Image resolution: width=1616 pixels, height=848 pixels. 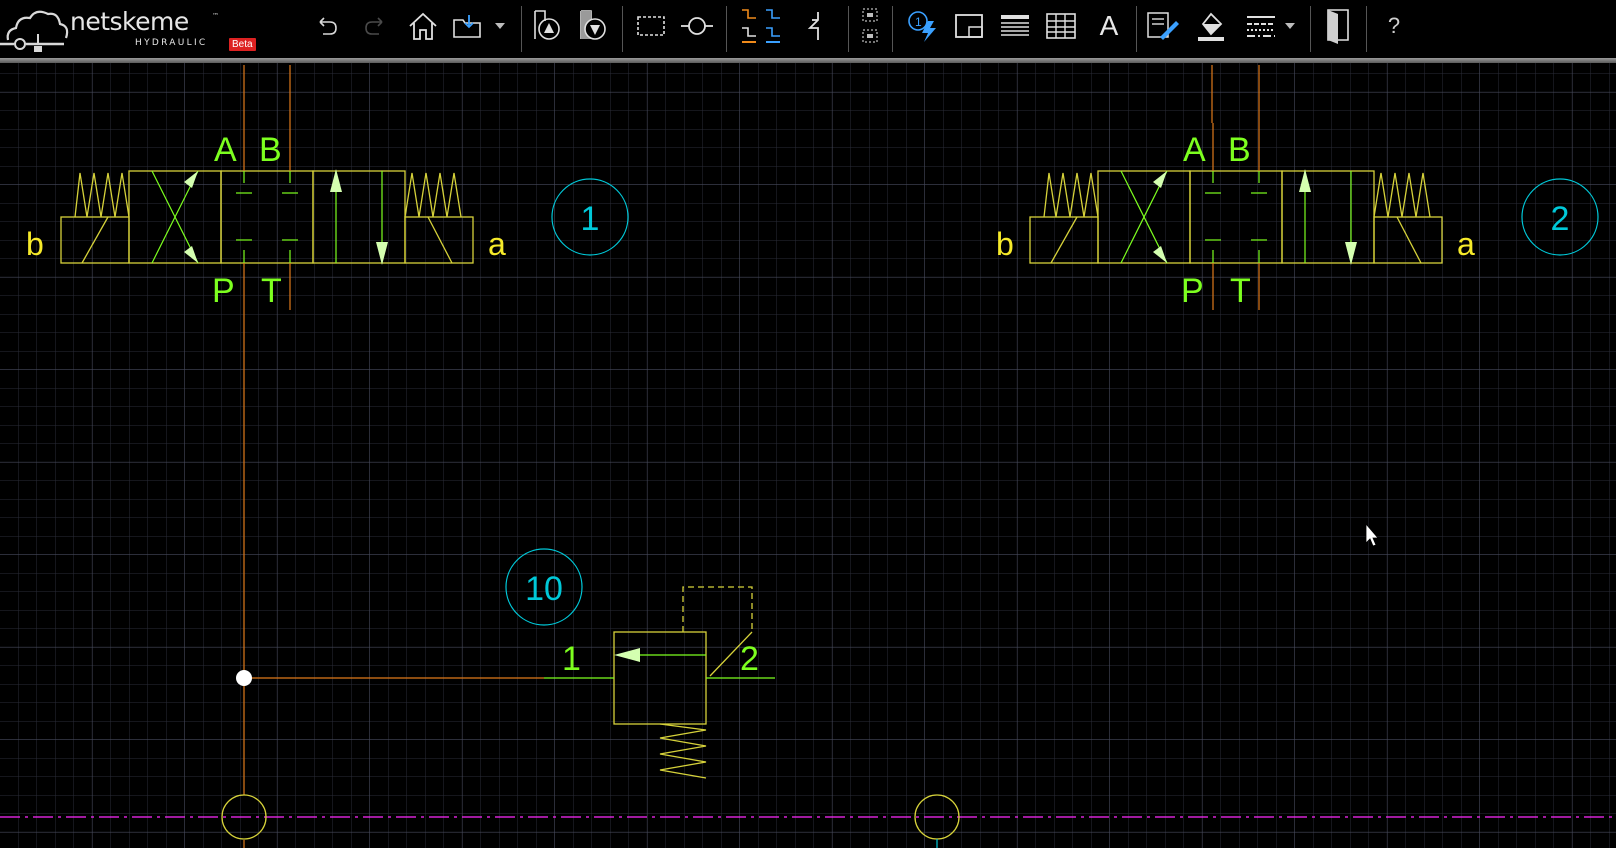 What do you see at coordinates (225, 150) in the screenshot?
I see `valve-1-port-a: A` at bounding box center [225, 150].